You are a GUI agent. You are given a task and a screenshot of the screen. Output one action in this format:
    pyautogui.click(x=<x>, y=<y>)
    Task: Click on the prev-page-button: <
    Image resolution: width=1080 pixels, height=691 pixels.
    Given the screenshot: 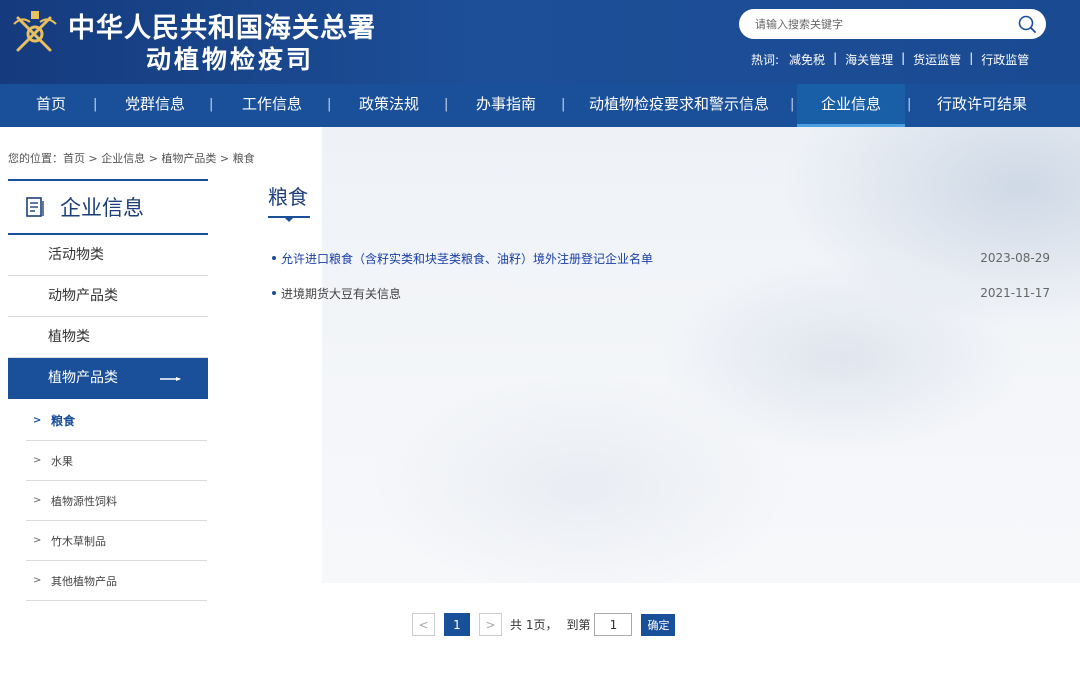 What is the action you would take?
    pyautogui.click(x=423, y=624)
    